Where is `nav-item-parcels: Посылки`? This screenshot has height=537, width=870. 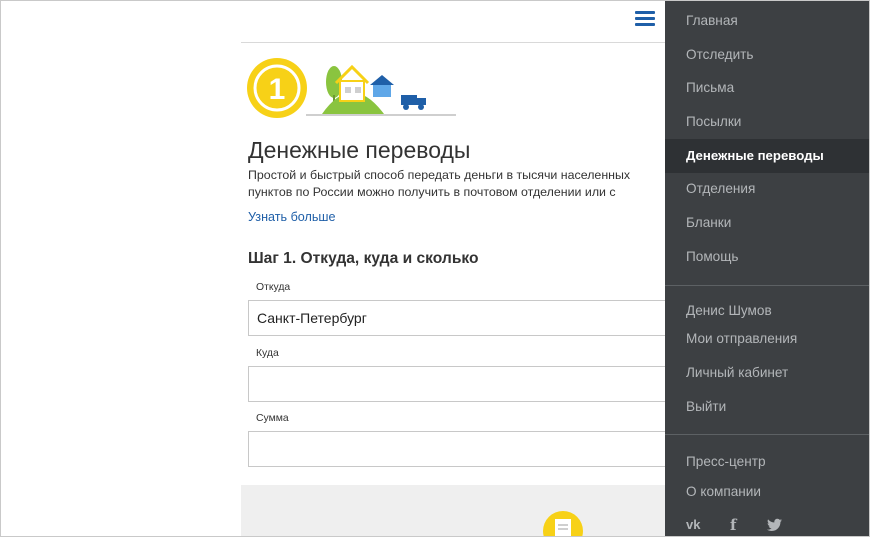 nav-item-parcels: Посылки is located at coordinates (767, 122).